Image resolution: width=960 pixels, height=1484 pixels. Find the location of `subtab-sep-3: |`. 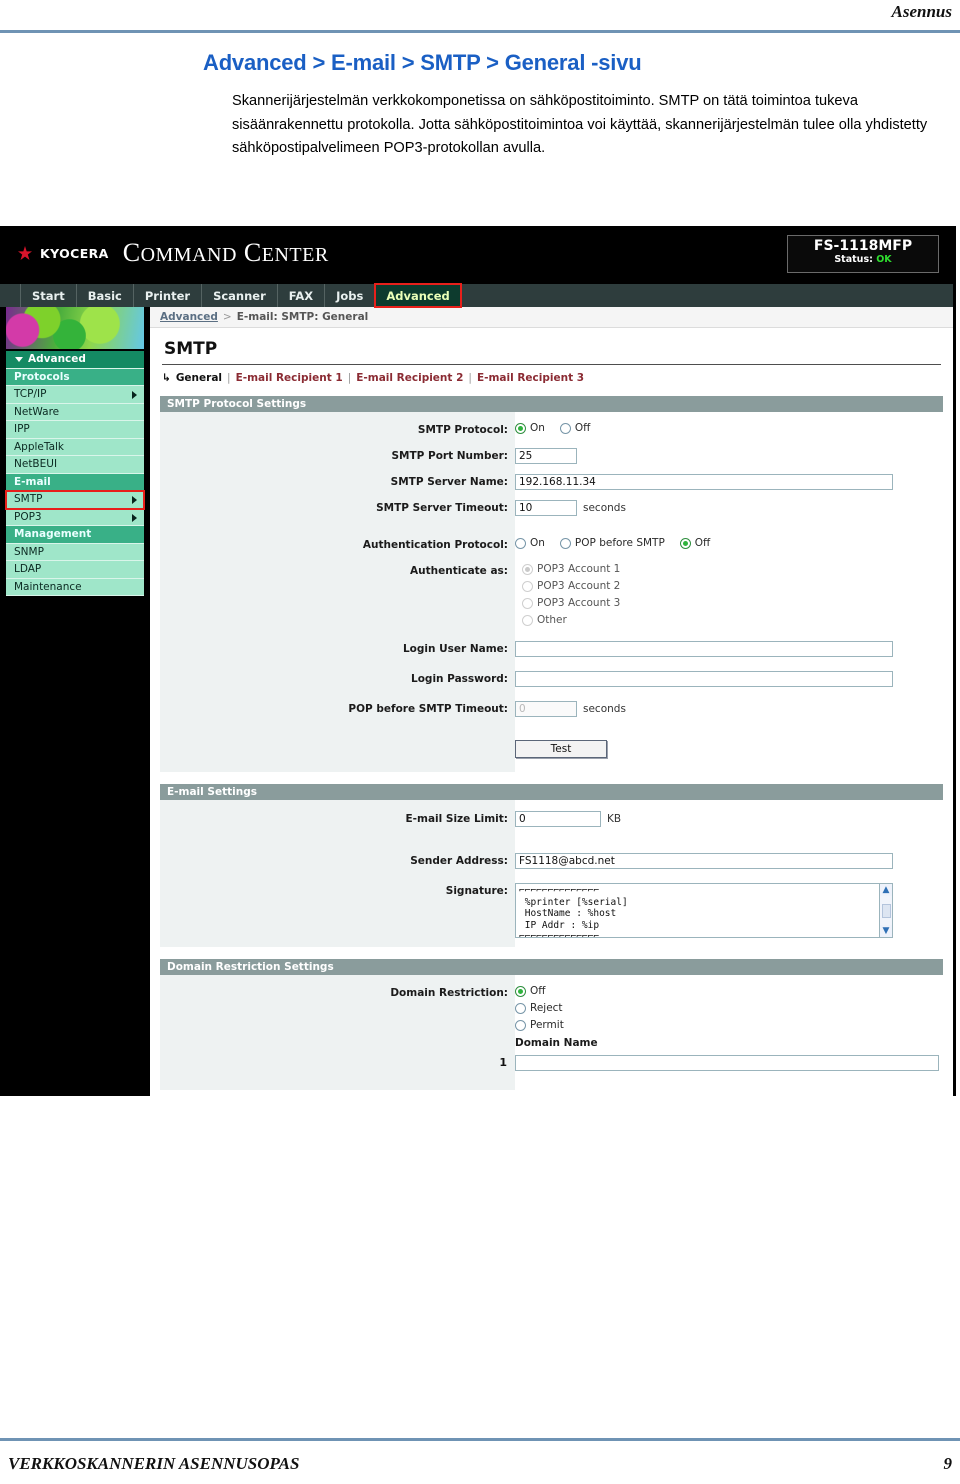

subtab-sep-3: | is located at coordinates (470, 378).